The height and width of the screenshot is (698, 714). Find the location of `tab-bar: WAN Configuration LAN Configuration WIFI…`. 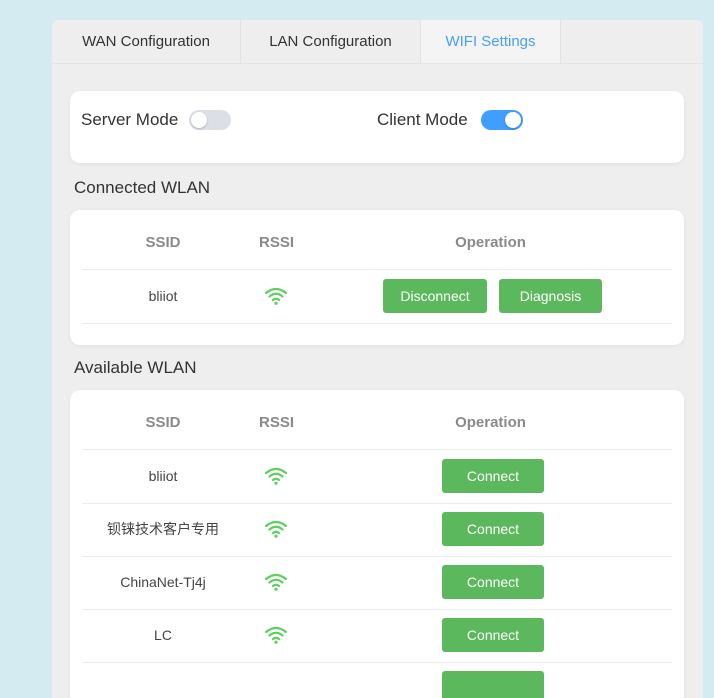

tab-bar: WAN Configuration LAN Configuration WIFI… is located at coordinates (377, 42).